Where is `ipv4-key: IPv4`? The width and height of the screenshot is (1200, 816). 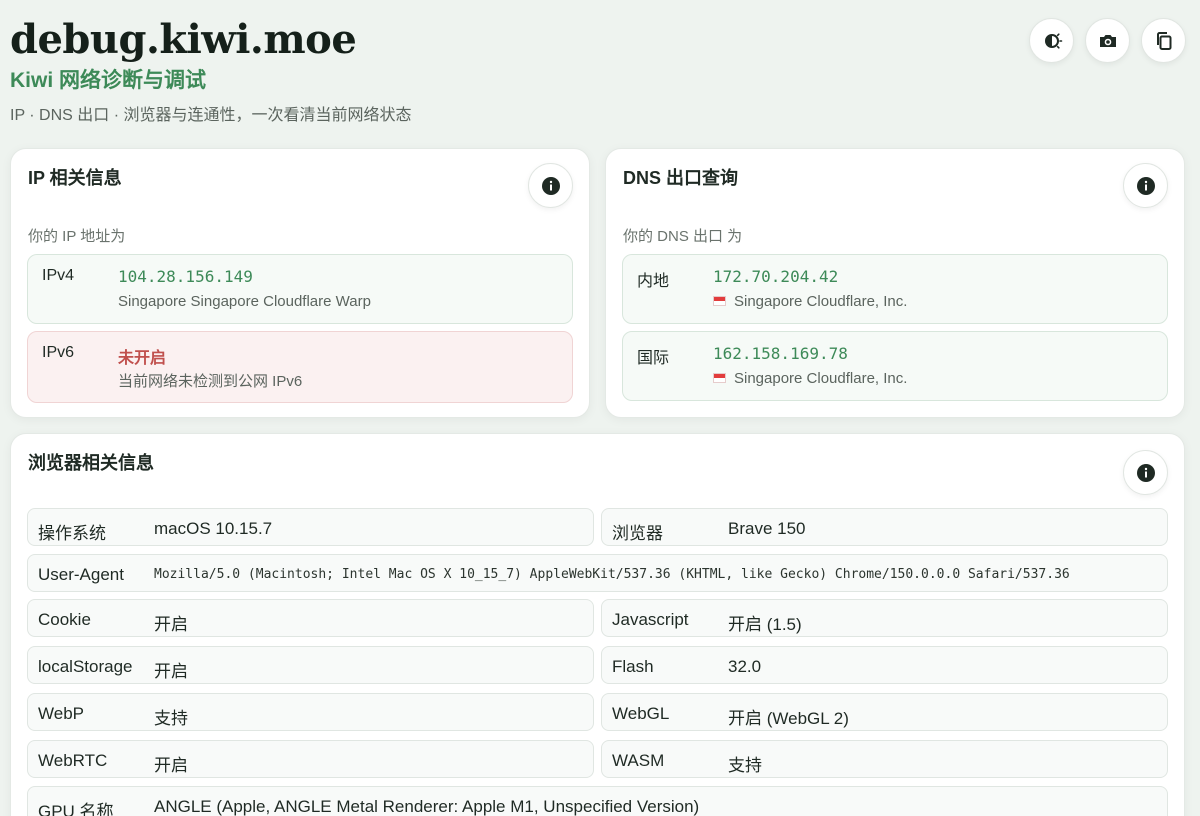
ipv4-key: IPv4 is located at coordinates (58, 275).